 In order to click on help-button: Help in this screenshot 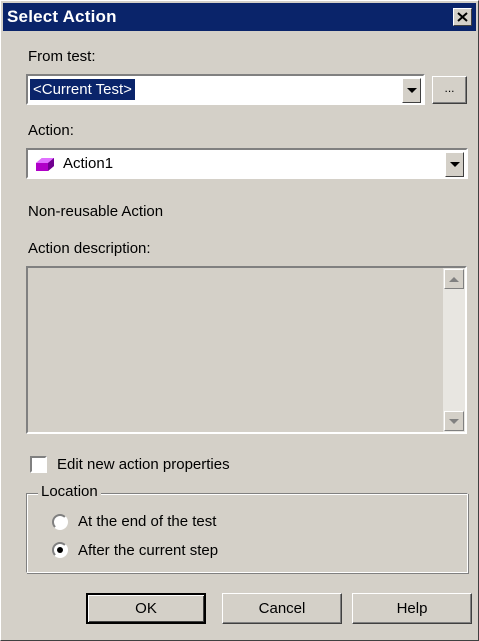, I will do `click(412, 608)`.